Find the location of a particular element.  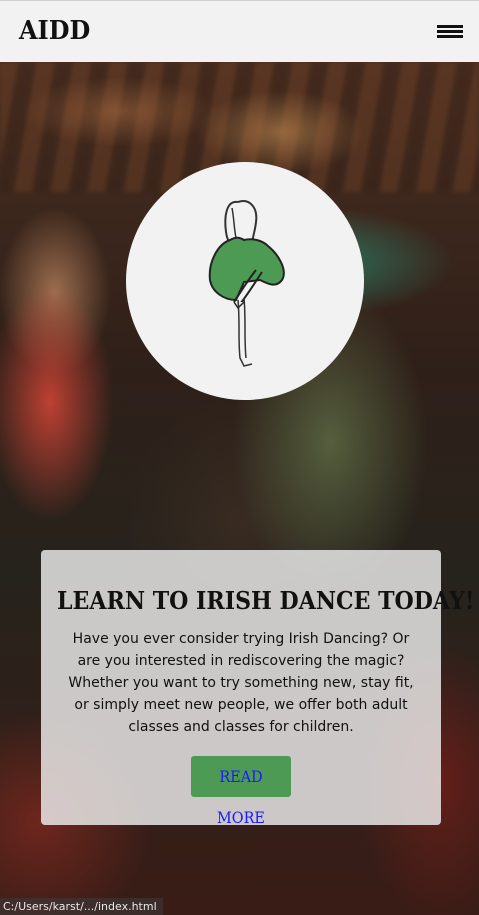

logo-circle is located at coordinates (245, 281).